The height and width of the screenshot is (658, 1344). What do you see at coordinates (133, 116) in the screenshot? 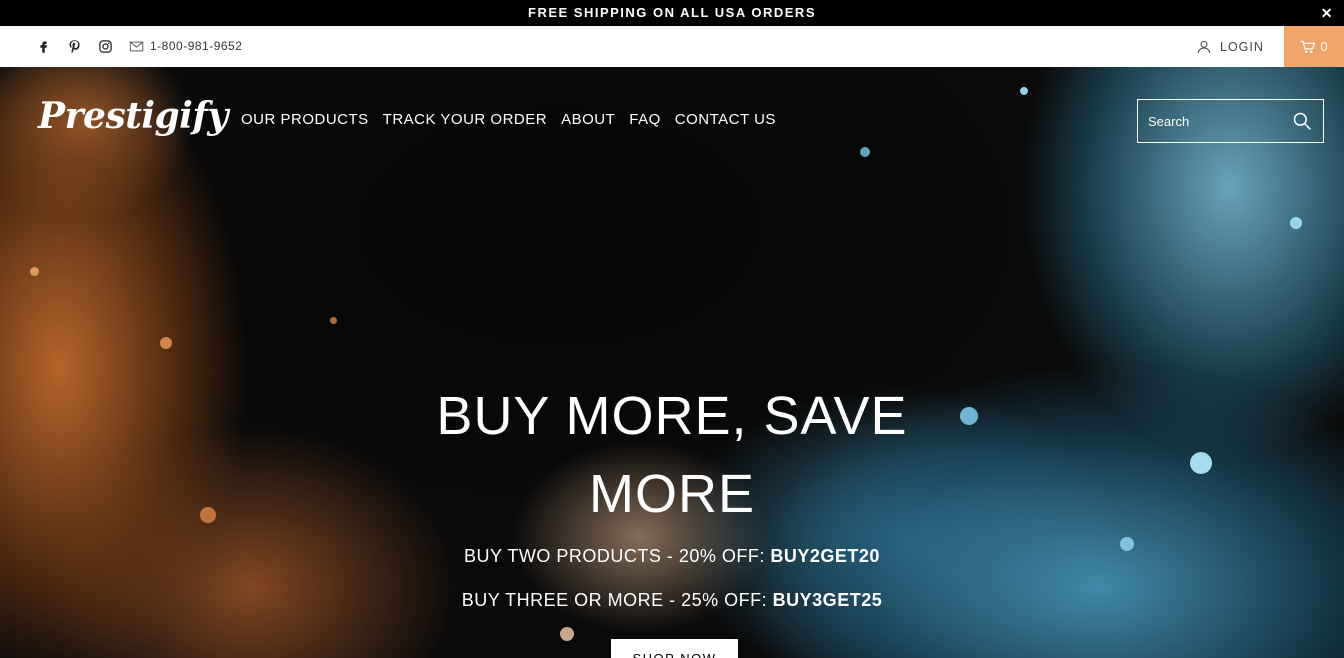
I see `logo: Prestigify` at bounding box center [133, 116].